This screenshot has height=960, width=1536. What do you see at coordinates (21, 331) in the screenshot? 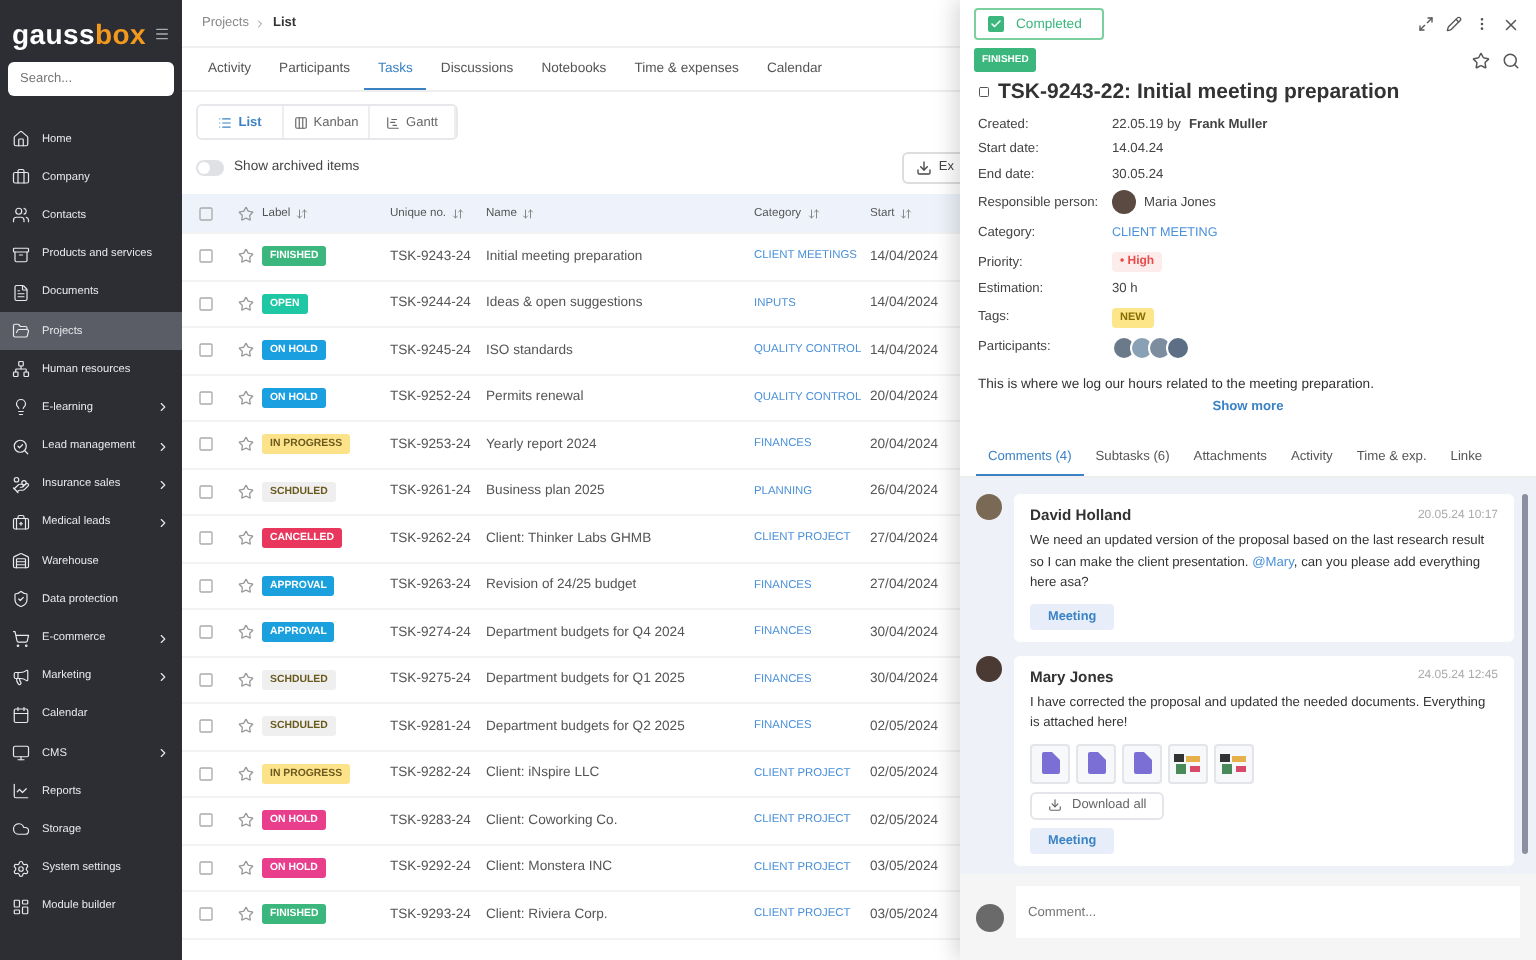
I see `folder-icon` at bounding box center [21, 331].